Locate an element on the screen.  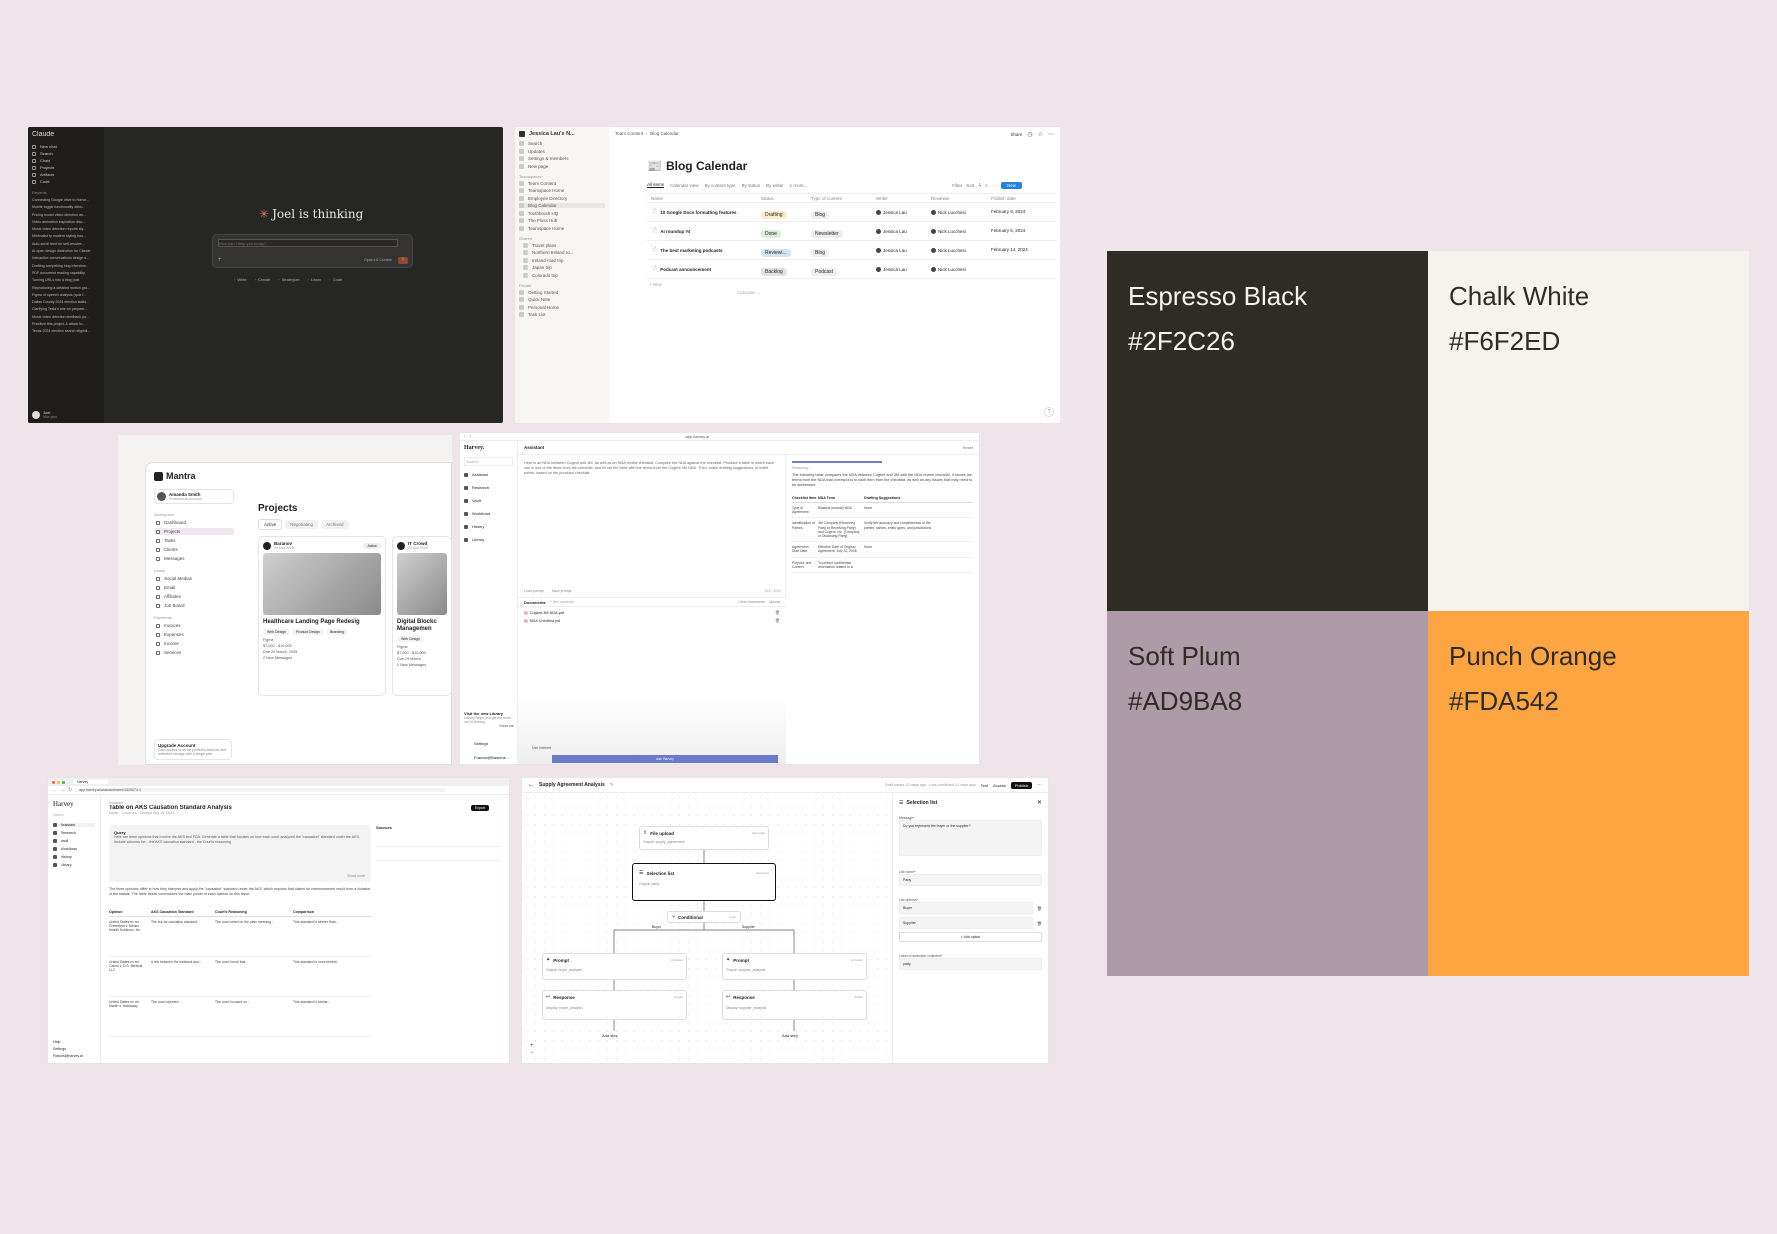
new-row-button: + New is located at coordinates (852, 284).